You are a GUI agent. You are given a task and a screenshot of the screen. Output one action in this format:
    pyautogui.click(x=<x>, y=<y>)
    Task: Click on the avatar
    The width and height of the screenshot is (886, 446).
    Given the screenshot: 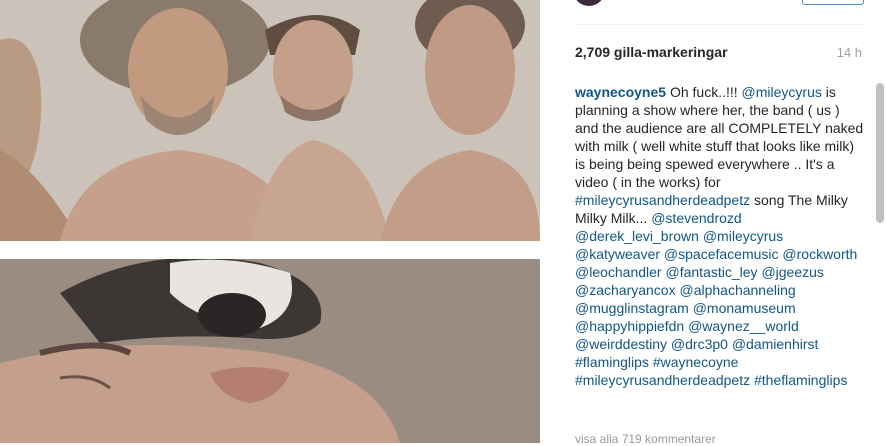 What is the action you would take?
    pyautogui.click(x=589, y=3)
    